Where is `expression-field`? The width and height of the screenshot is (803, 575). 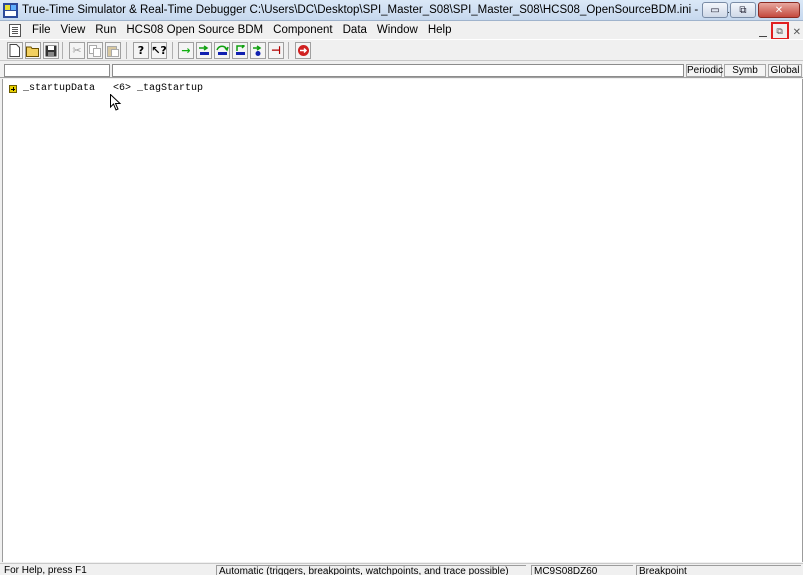
expression-field is located at coordinates (398, 70).